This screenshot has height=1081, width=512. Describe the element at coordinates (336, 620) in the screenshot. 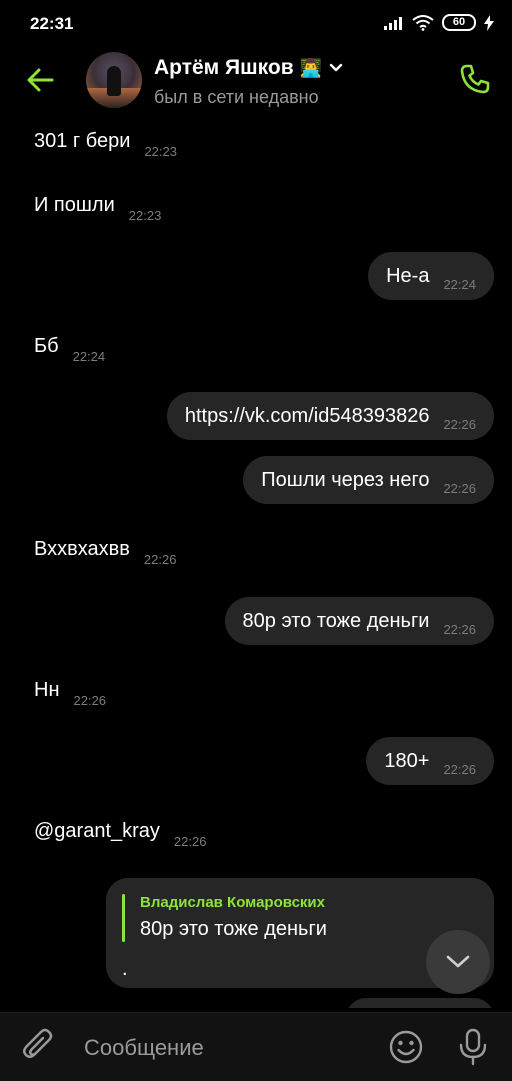

I see `message-text: 80р это тоже деньги` at that location.